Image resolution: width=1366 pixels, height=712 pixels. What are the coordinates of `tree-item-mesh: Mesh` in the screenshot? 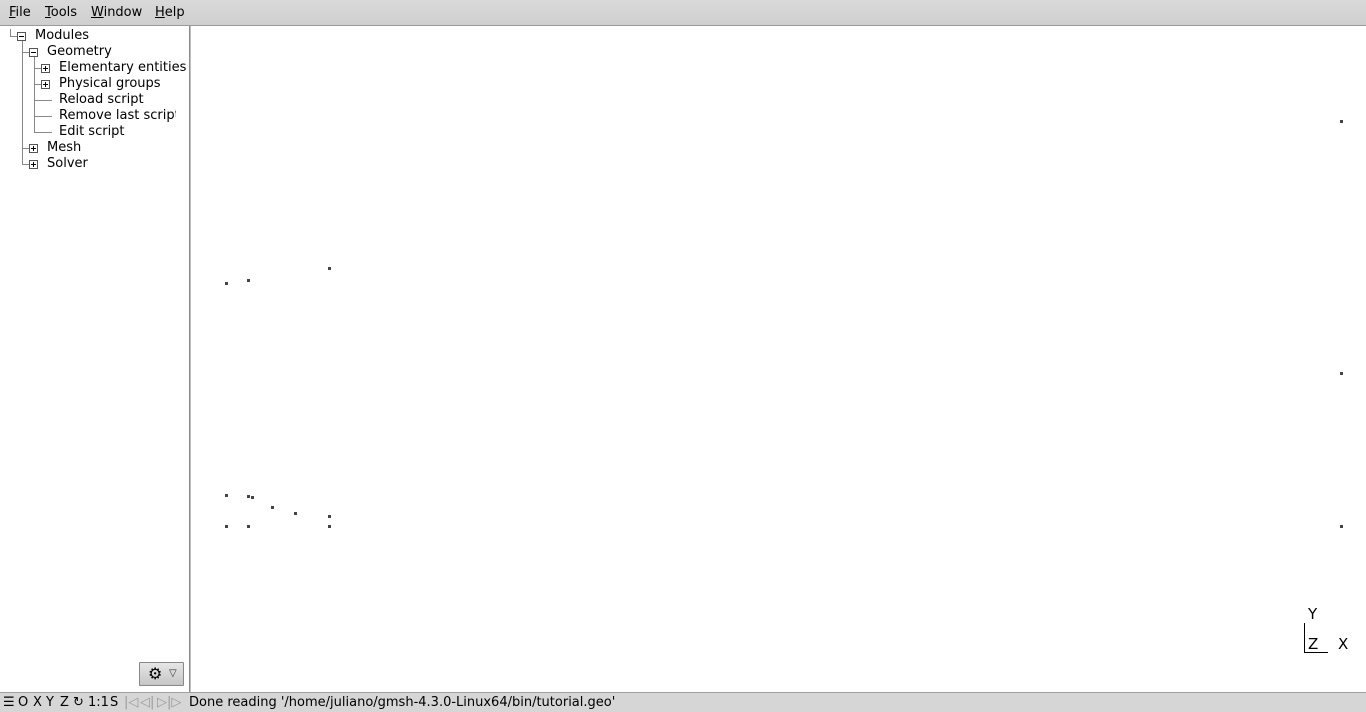 It's located at (64, 148).